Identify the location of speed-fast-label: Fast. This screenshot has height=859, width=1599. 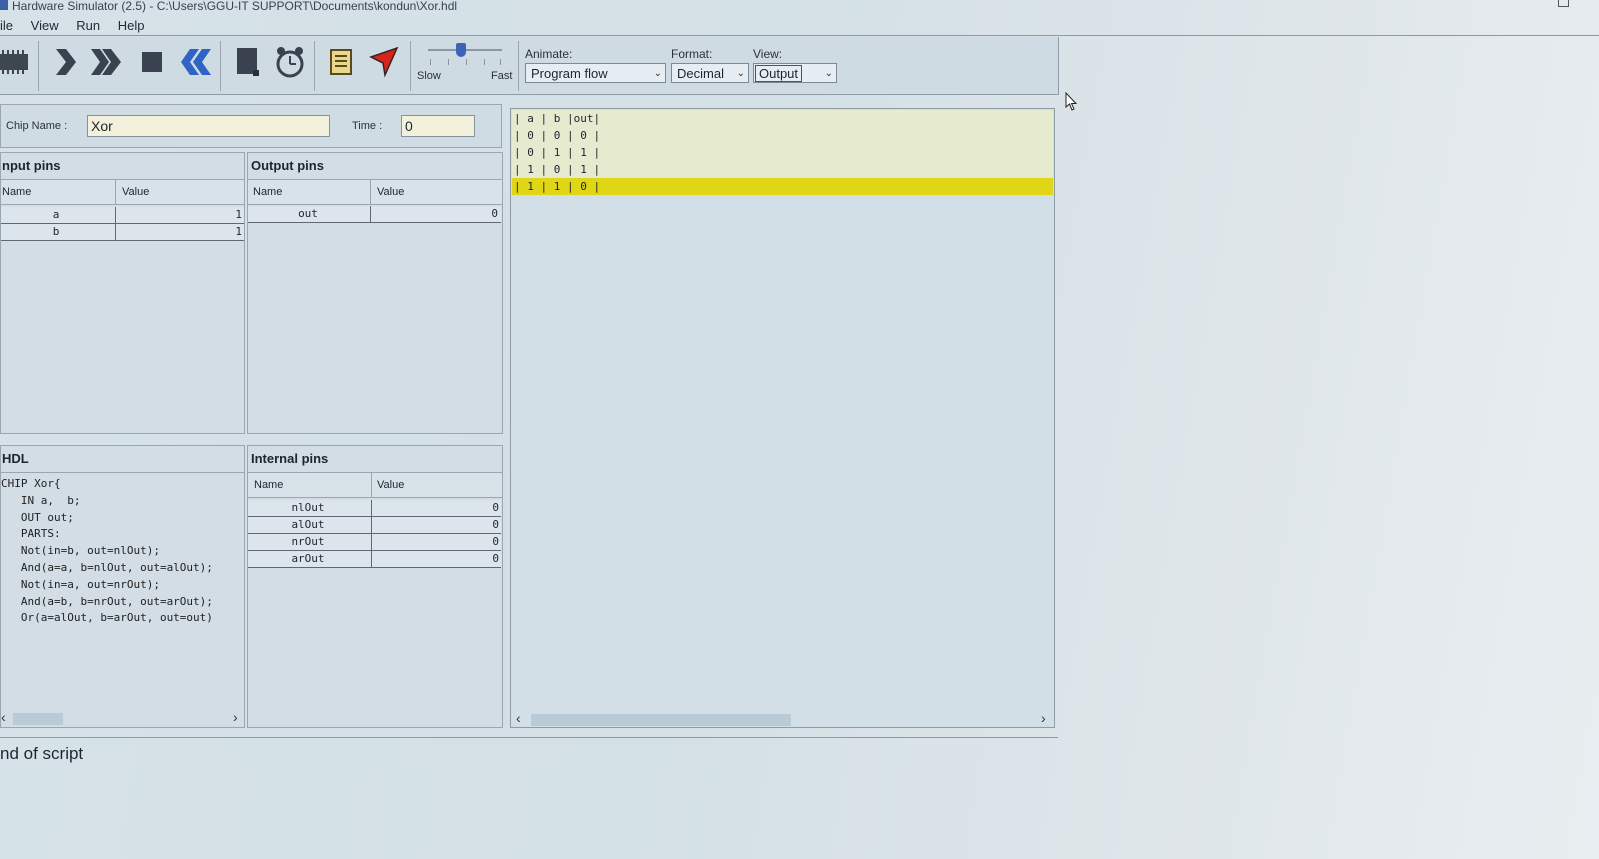
(502, 76).